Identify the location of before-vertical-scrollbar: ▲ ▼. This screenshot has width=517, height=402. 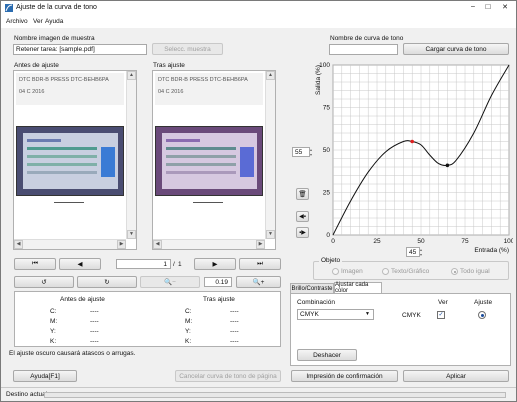
(131, 155).